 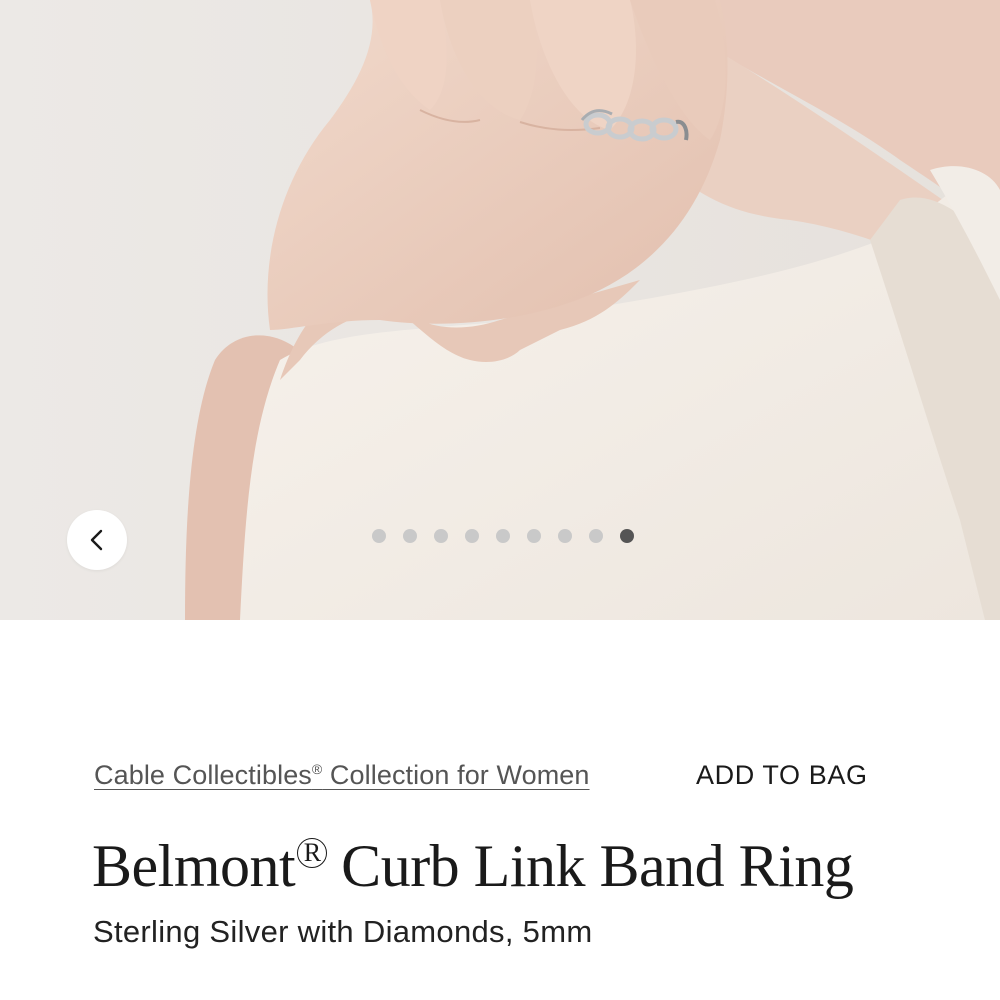 What do you see at coordinates (312, 853) in the screenshot?
I see `registered-mark: R` at bounding box center [312, 853].